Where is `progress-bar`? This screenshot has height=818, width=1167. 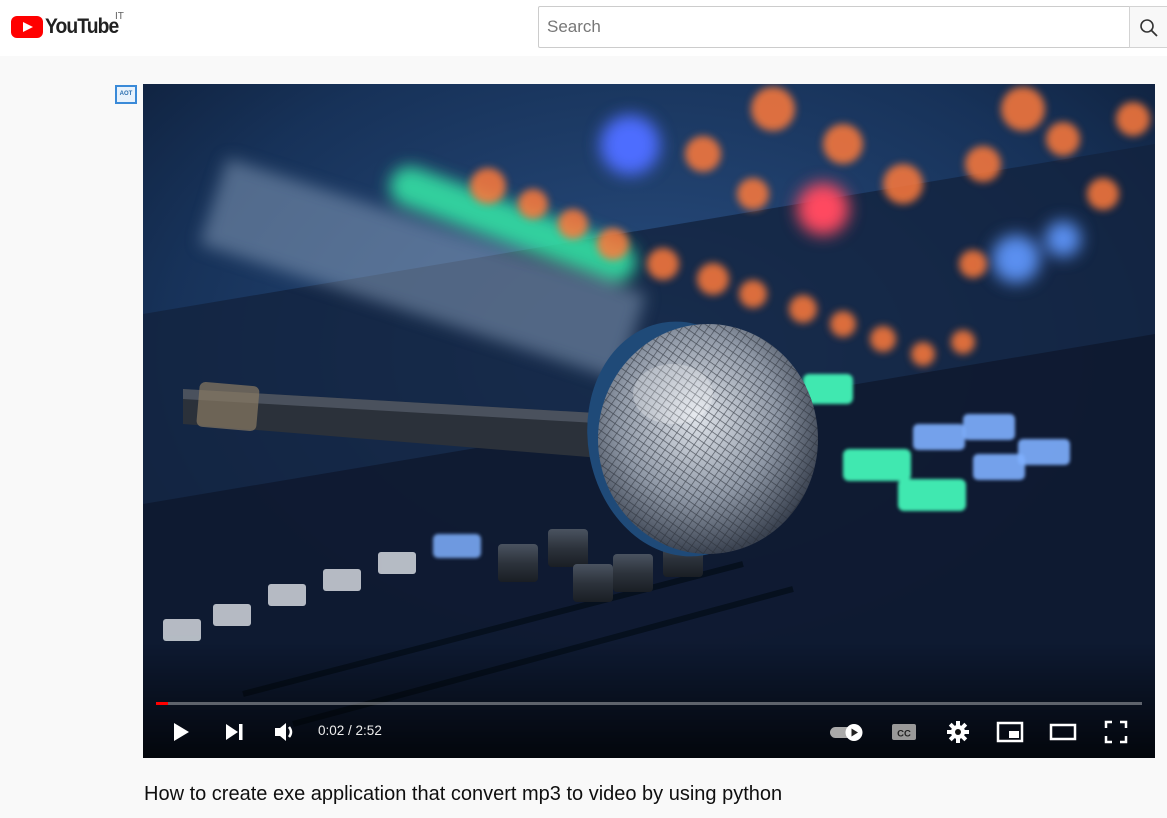
progress-bar is located at coordinates (649, 703).